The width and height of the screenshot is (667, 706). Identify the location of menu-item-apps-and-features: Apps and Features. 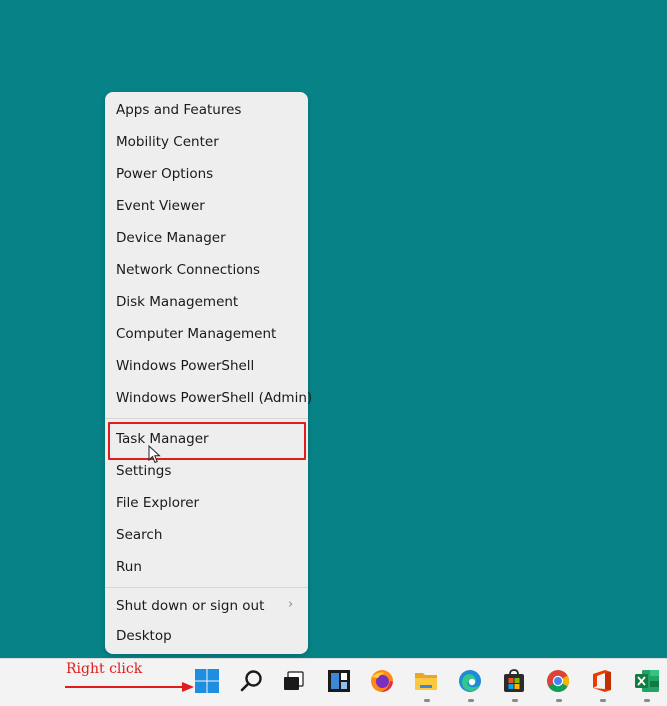
(178, 110).